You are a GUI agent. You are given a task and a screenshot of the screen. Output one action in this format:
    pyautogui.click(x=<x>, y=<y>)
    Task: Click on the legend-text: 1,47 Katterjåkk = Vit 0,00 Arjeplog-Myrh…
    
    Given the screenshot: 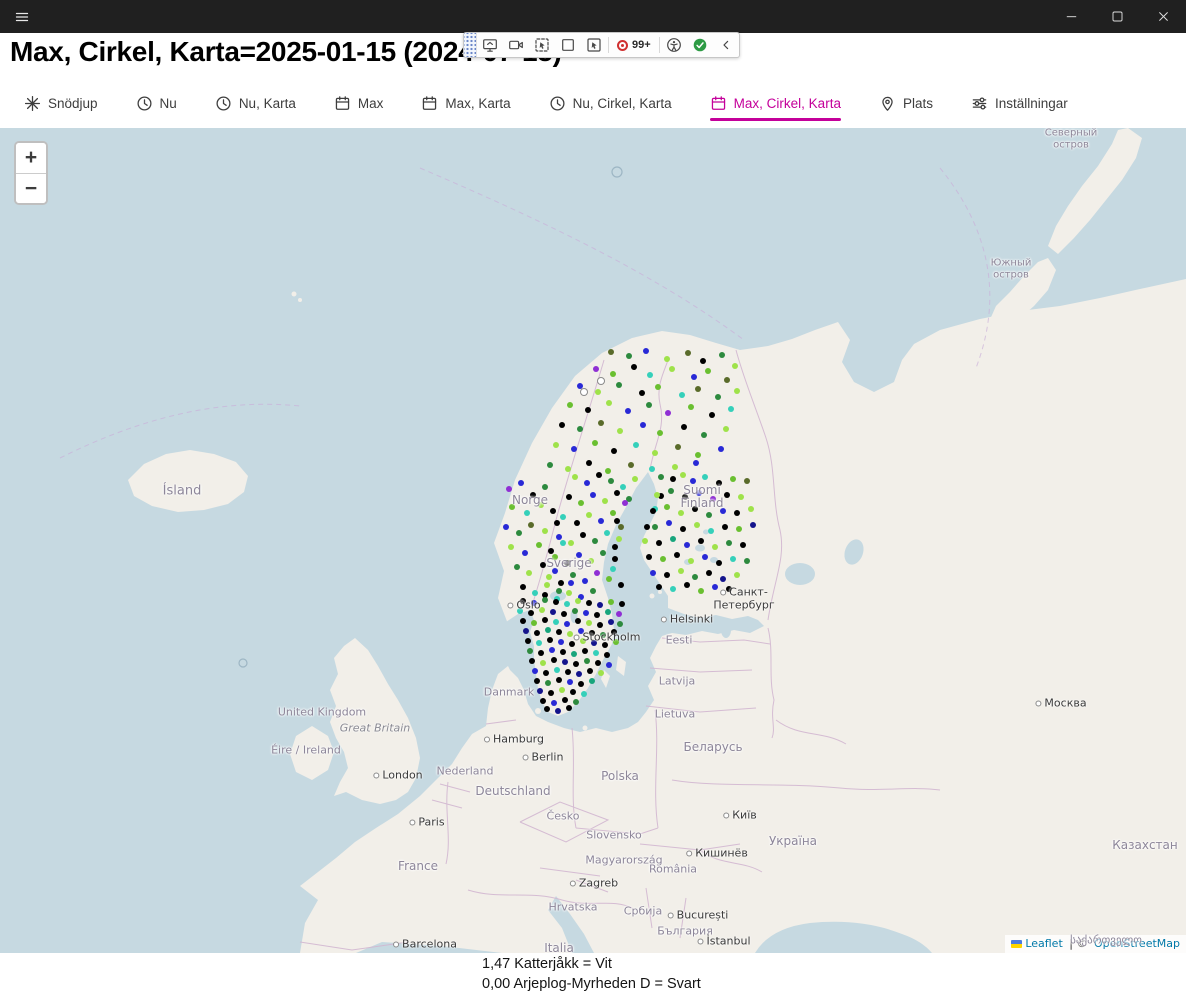 What is the action you would take?
    pyautogui.click(x=591, y=974)
    